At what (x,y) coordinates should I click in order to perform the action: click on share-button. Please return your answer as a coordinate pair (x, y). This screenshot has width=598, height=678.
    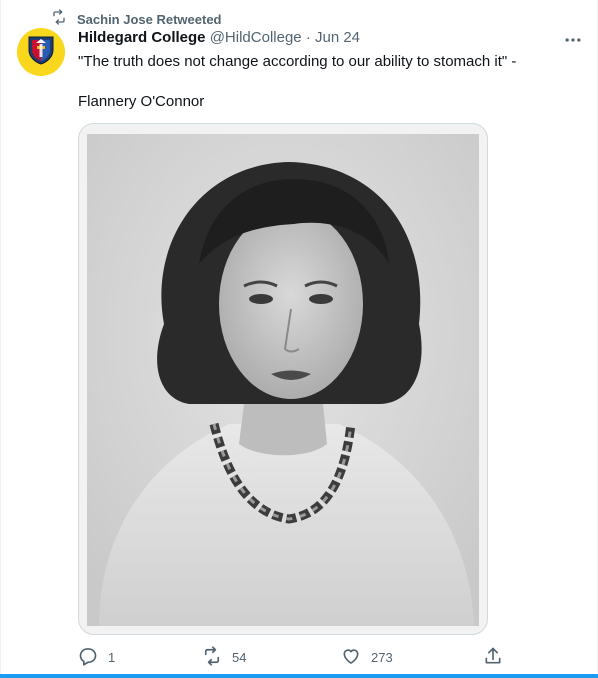
    Looking at the image, I should click on (493, 657).